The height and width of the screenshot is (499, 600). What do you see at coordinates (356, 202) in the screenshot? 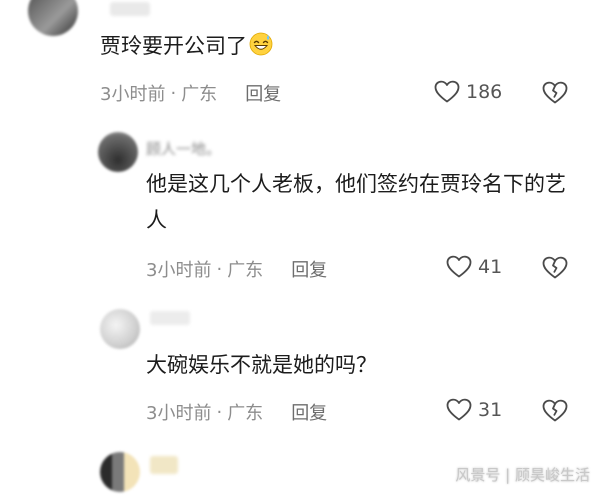
I see `comment-text: 他是这几个人老板，他们签约在贾玲名下的艺人` at bounding box center [356, 202].